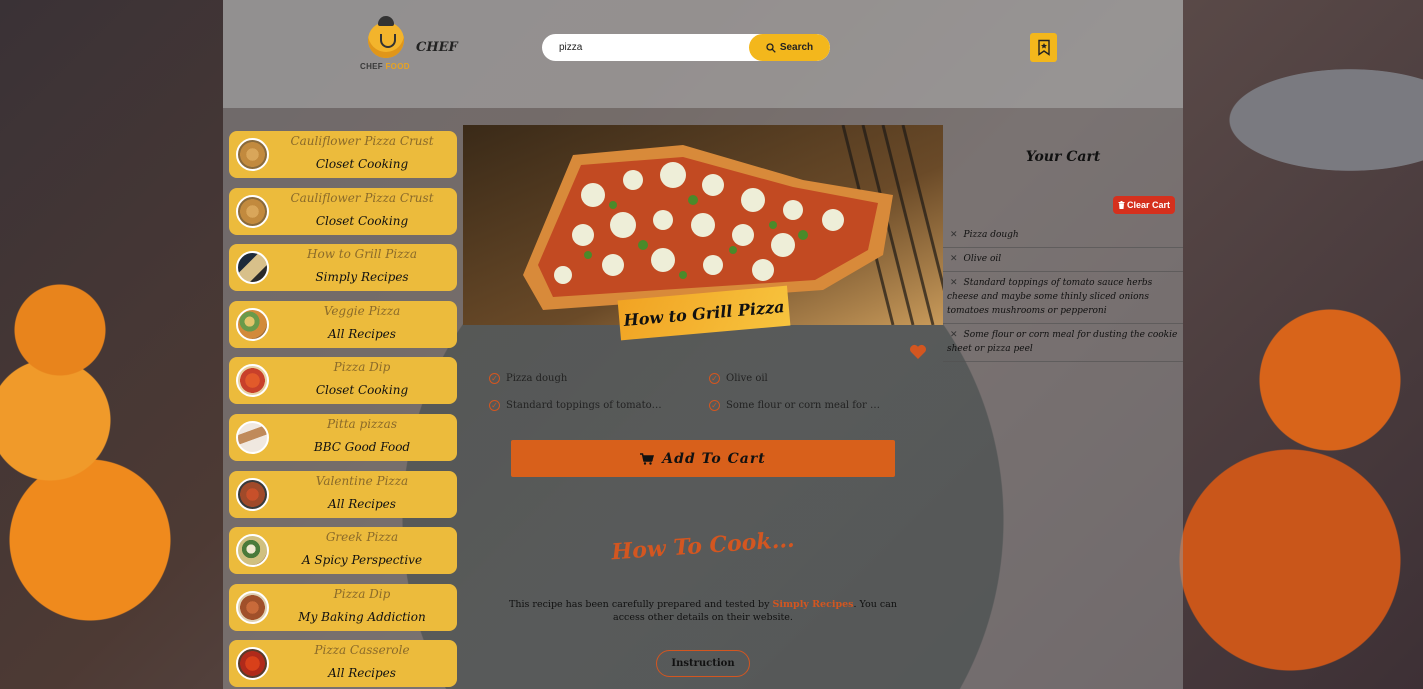  Describe the element at coordinates (813, 604) in the screenshot. I see `cook-publisher: Simply Recipes` at that location.